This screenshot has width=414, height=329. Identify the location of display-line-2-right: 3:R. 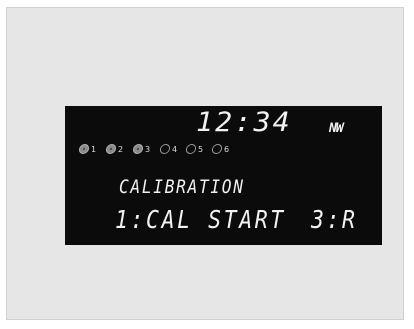
(334, 219).